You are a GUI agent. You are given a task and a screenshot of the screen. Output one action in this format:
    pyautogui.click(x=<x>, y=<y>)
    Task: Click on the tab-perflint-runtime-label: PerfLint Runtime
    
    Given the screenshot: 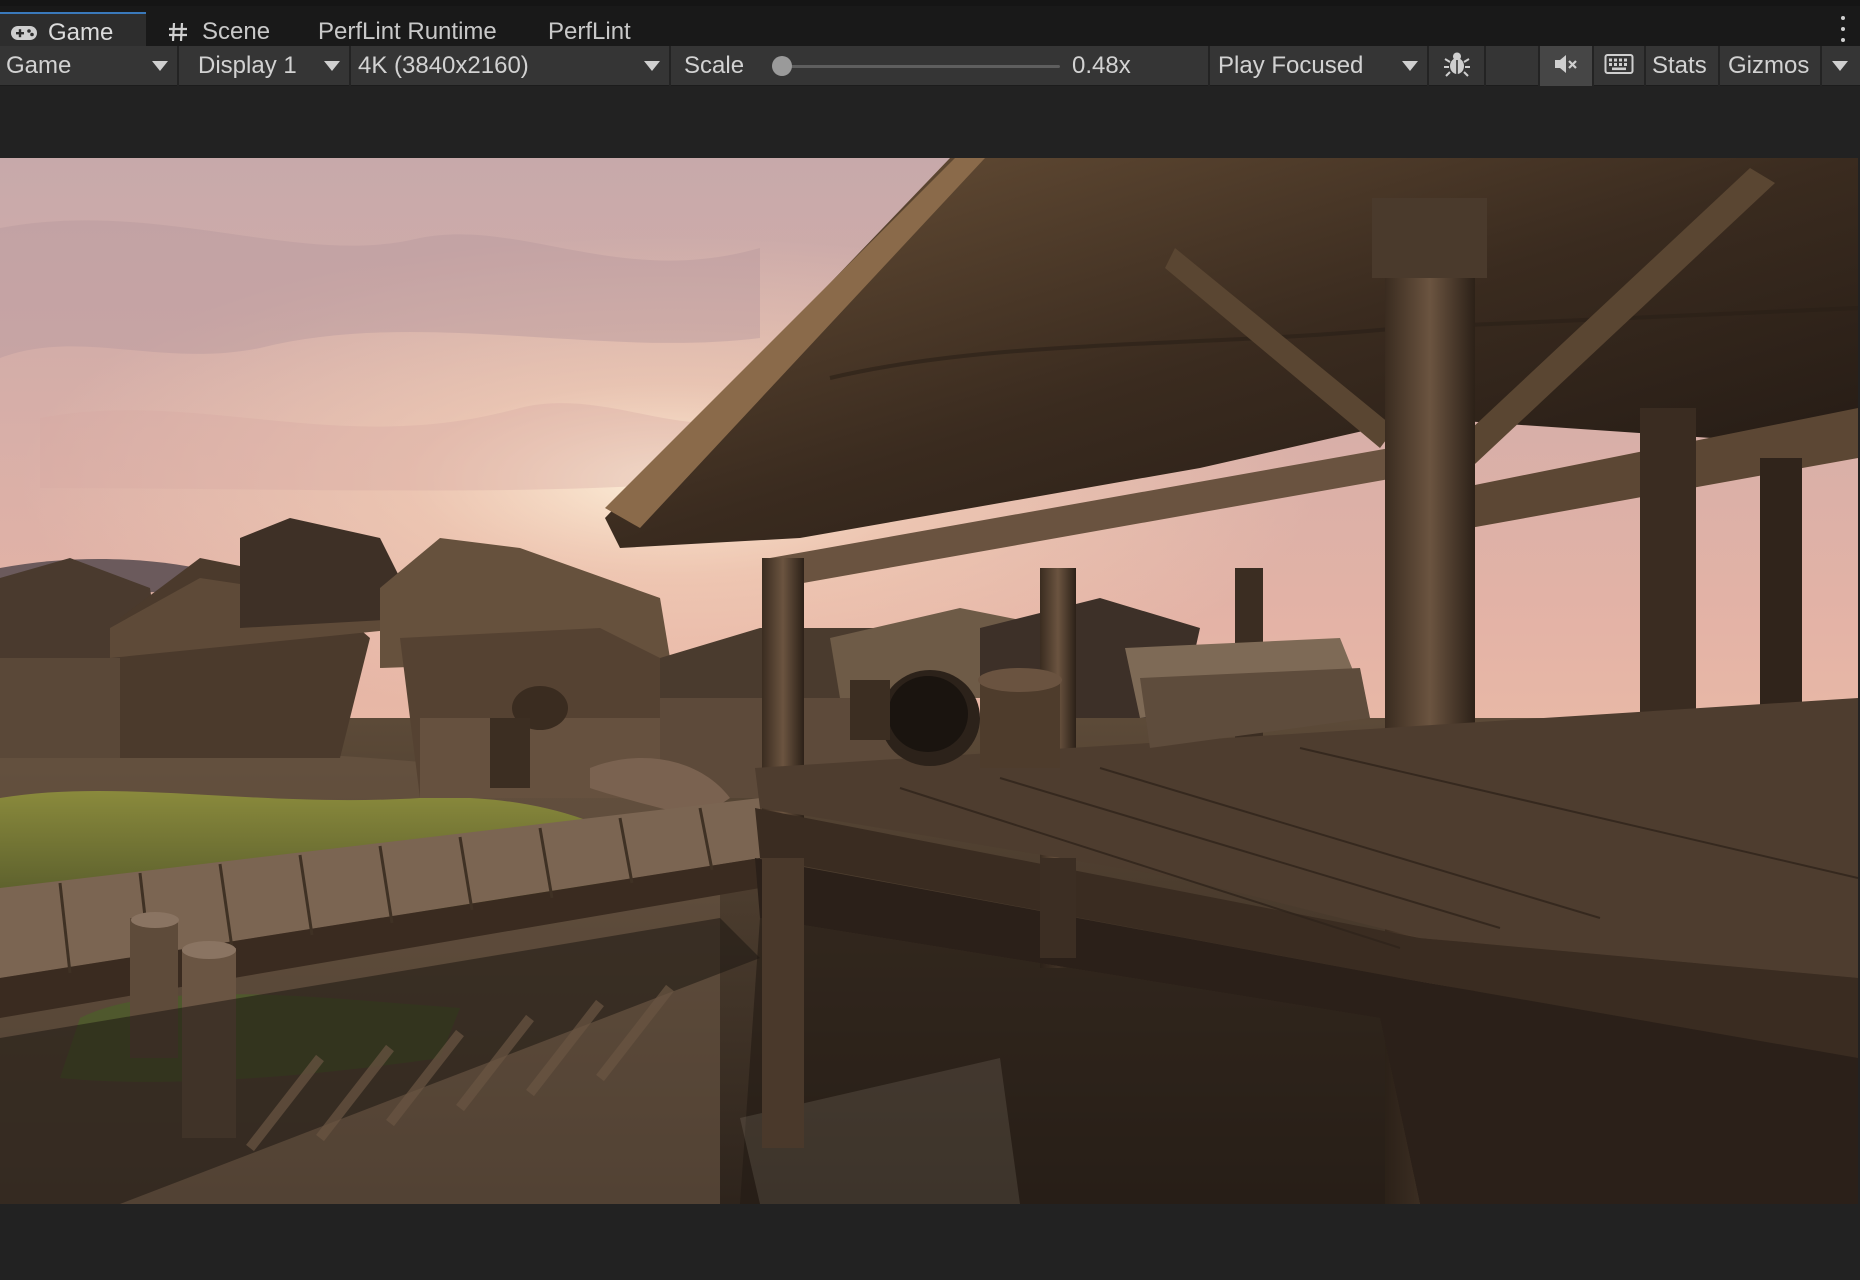 What is the action you would take?
    pyautogui.click(x=407, y=31)
    